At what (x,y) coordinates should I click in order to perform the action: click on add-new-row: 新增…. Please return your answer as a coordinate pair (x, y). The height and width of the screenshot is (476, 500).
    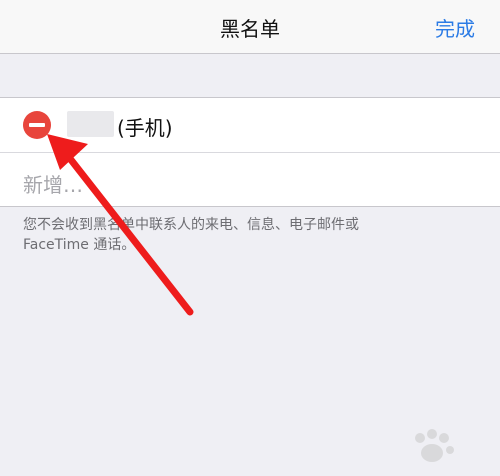
    Looking at the image, I should click on (250, 179).